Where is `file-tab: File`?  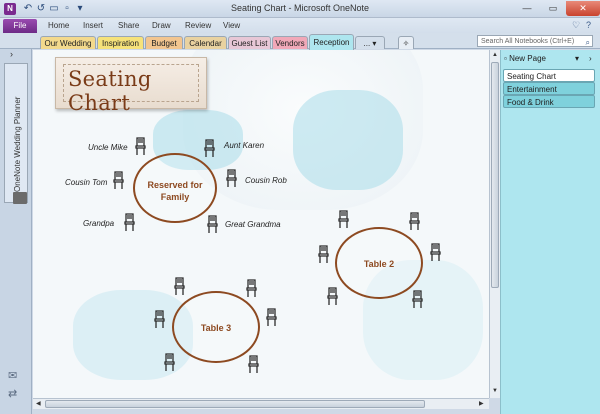 file-tab: File is located at coordinates (20, 26).